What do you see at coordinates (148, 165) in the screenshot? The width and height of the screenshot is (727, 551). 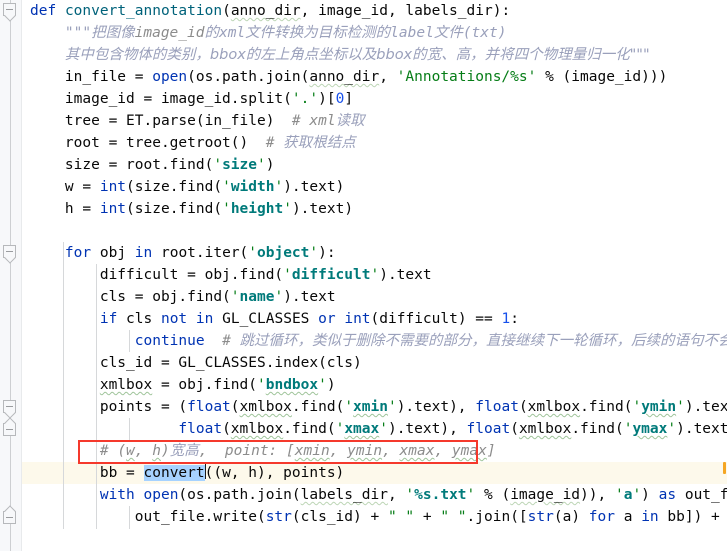 I see `code-line: size = root.find('size')` at bounding box center [148, 165].